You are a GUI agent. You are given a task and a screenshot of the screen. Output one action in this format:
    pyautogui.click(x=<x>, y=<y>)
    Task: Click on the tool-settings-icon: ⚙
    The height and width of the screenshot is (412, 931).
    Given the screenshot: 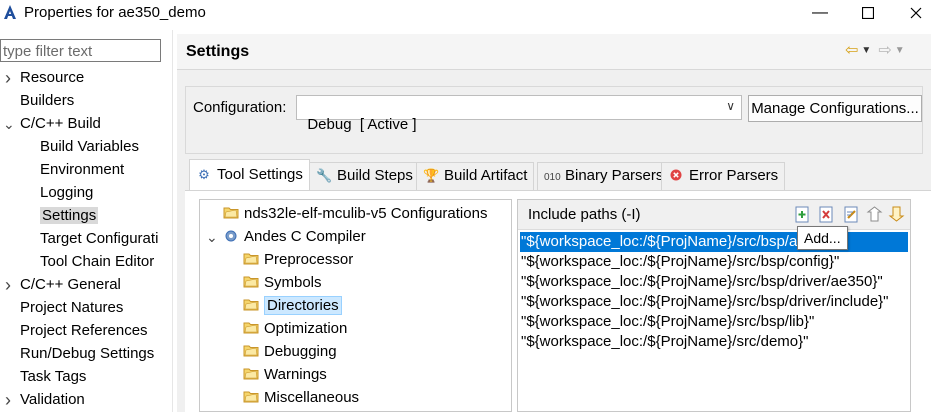 What is the action you would take?
    pyautogui.click(x=204, y=174)
    